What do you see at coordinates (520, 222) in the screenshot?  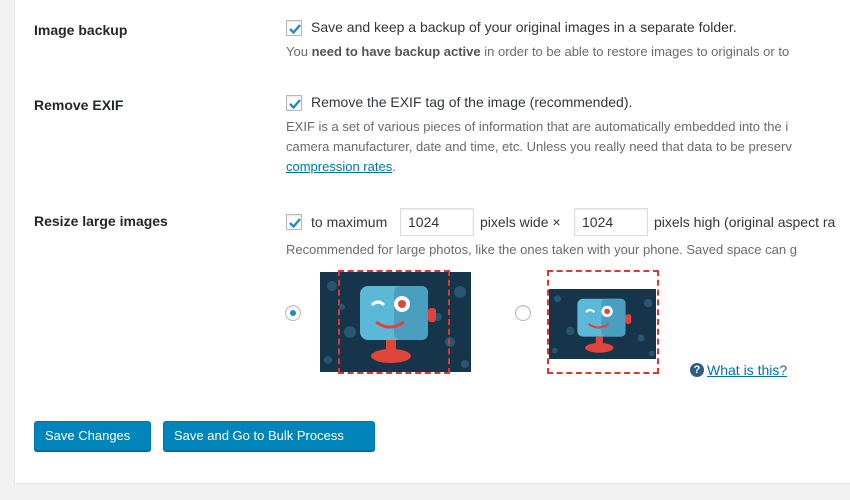 I see `width-suffix-text: pixels wide ×` at bounding box center [520, 222].